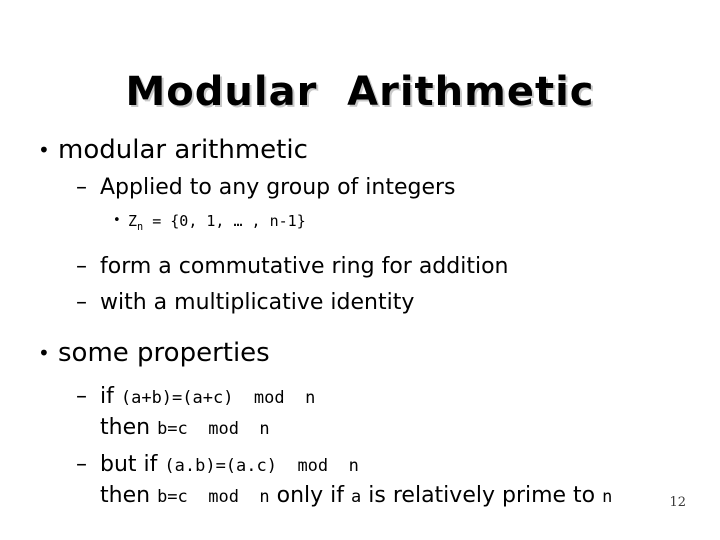 The width and height of the screenshot is (720, 540). I want to click on bullet-commutative-ring-label: form a commutative ring for addition, so click(304, 266).